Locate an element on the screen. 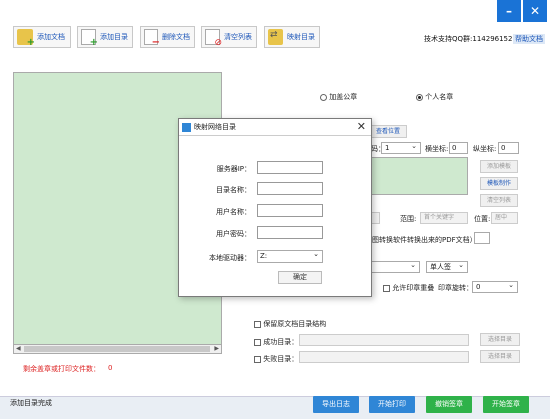  username-input is located at coordinates (290, 210).